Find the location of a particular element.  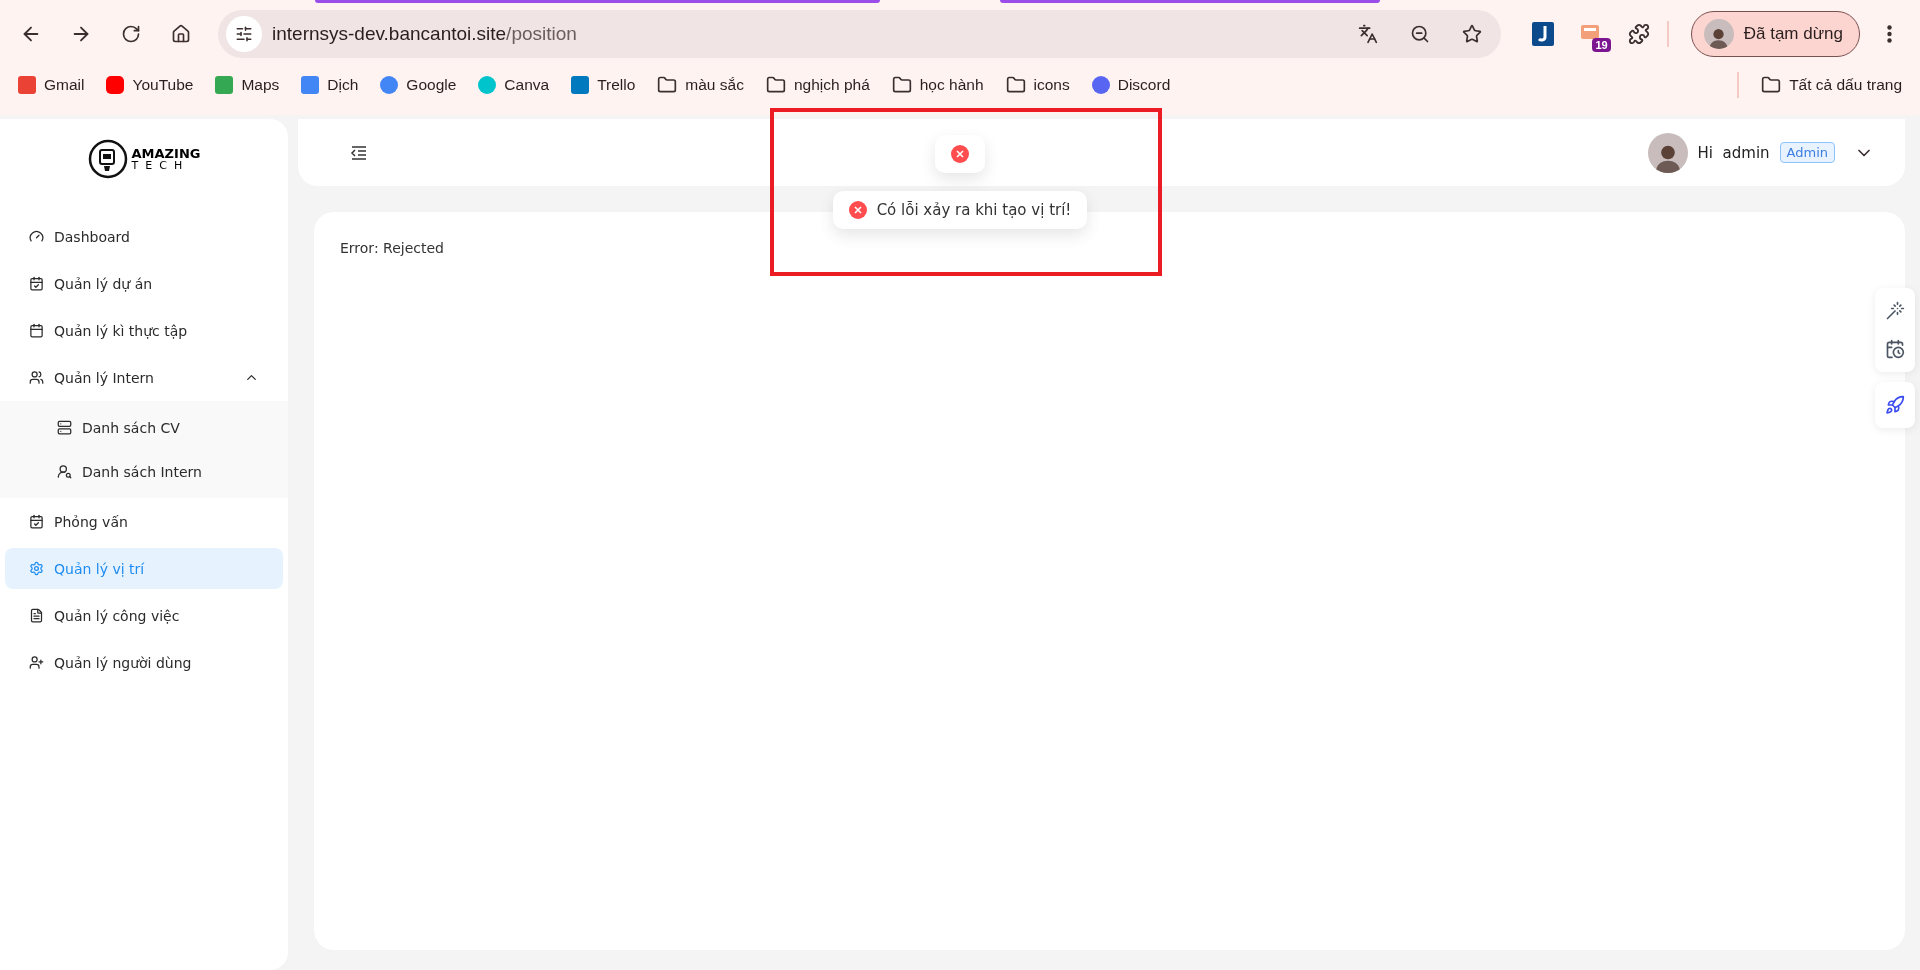

sidebar-item: Quản lý người dùng is located at coordinates (144, 662).